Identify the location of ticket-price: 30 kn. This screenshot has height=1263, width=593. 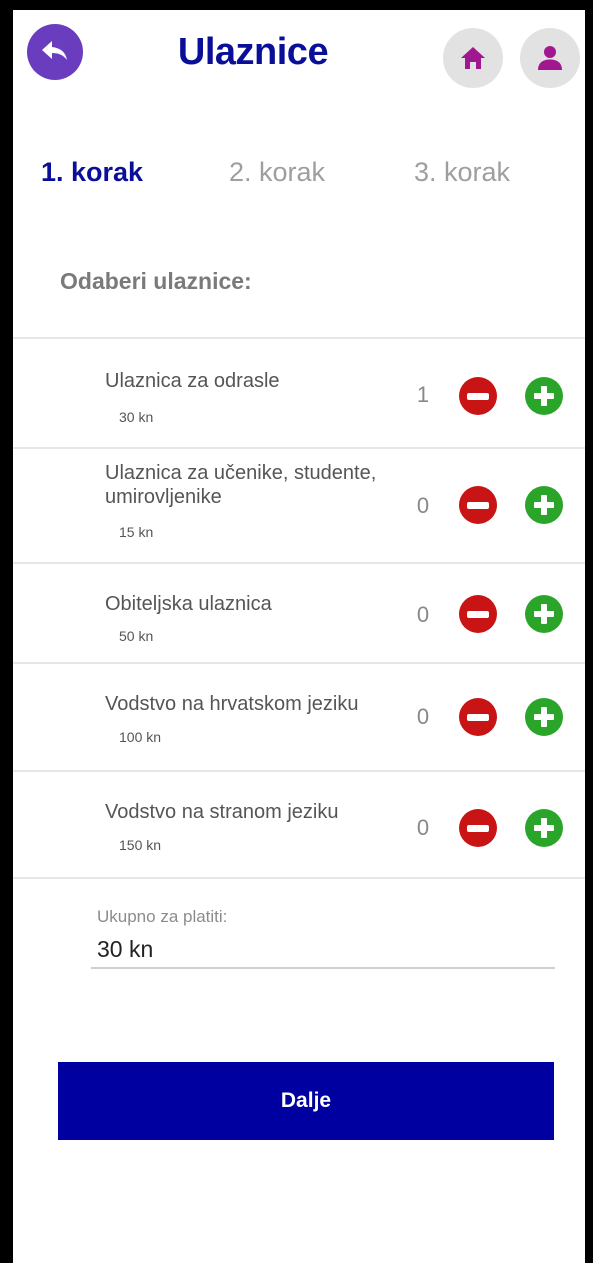
(136, 417).